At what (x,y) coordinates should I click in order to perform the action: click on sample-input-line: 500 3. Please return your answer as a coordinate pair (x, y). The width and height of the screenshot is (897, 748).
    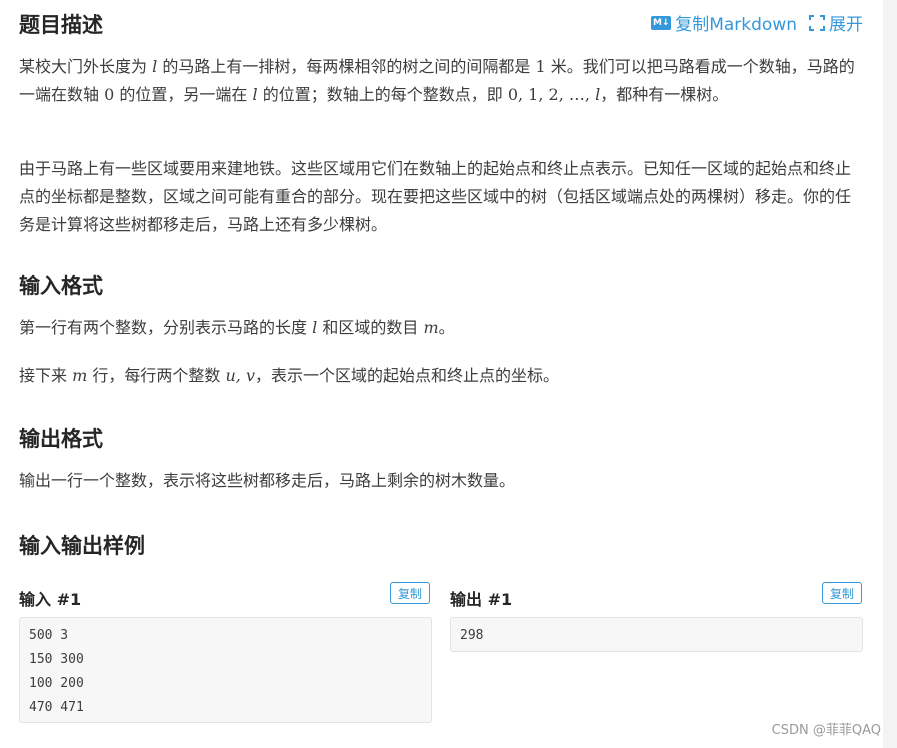
    Looking at the image, I should click on (49, 635).